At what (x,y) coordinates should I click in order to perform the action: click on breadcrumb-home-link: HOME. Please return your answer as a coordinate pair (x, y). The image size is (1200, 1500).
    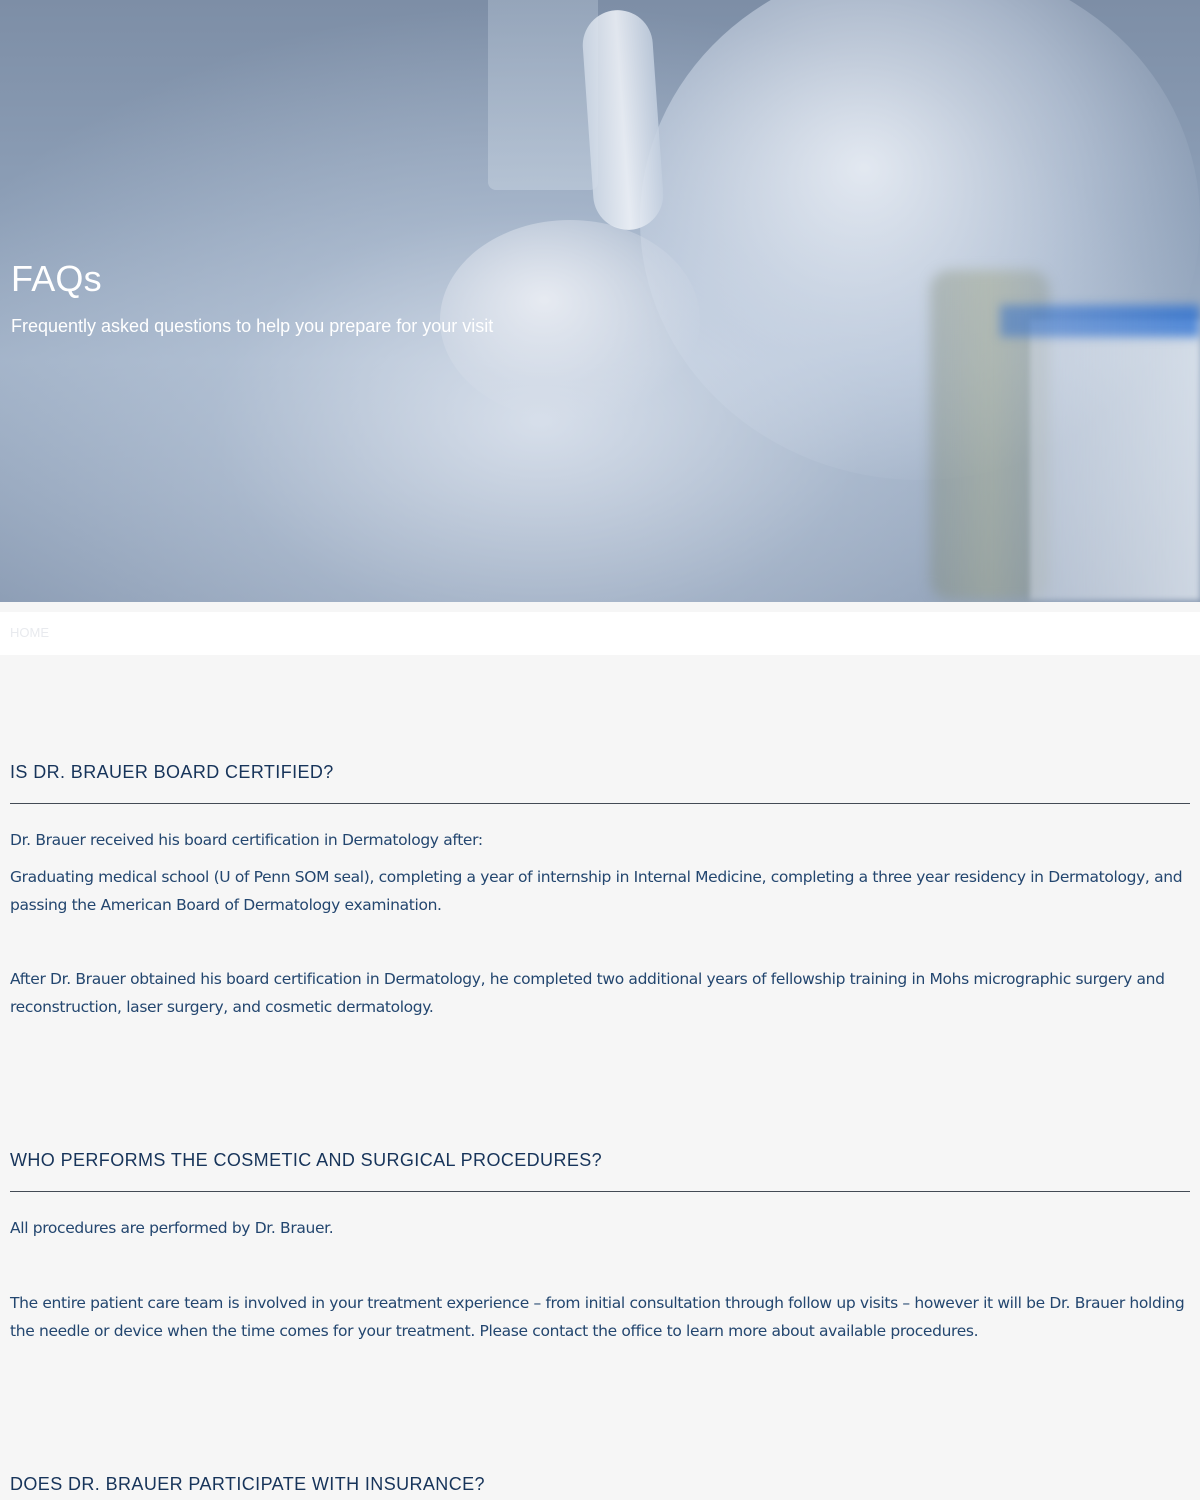
    Looking at the image, I should click on (29, 632).